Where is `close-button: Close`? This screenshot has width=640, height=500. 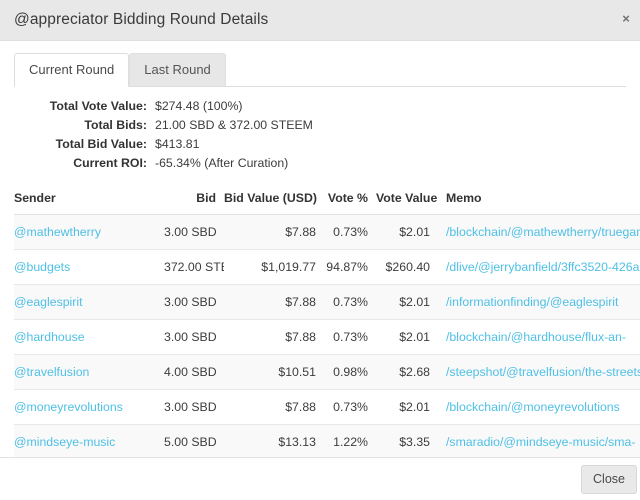 close-button: Close is located at coordinates (609, 479).